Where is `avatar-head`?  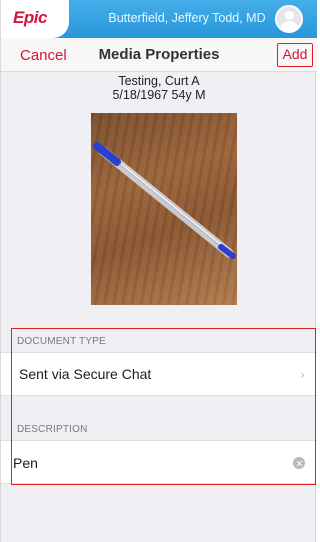 avatar-head is located at coordinates (289, 15).